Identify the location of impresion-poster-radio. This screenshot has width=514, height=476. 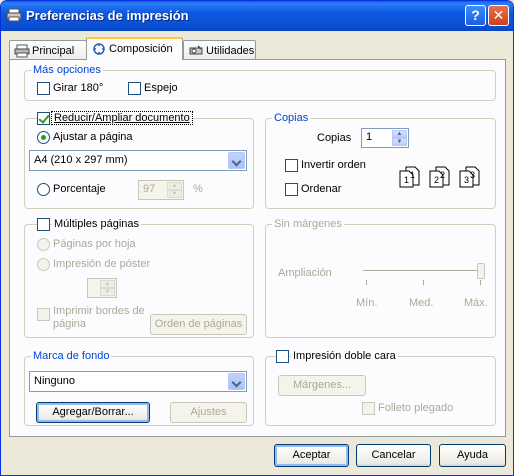
(43, 264).